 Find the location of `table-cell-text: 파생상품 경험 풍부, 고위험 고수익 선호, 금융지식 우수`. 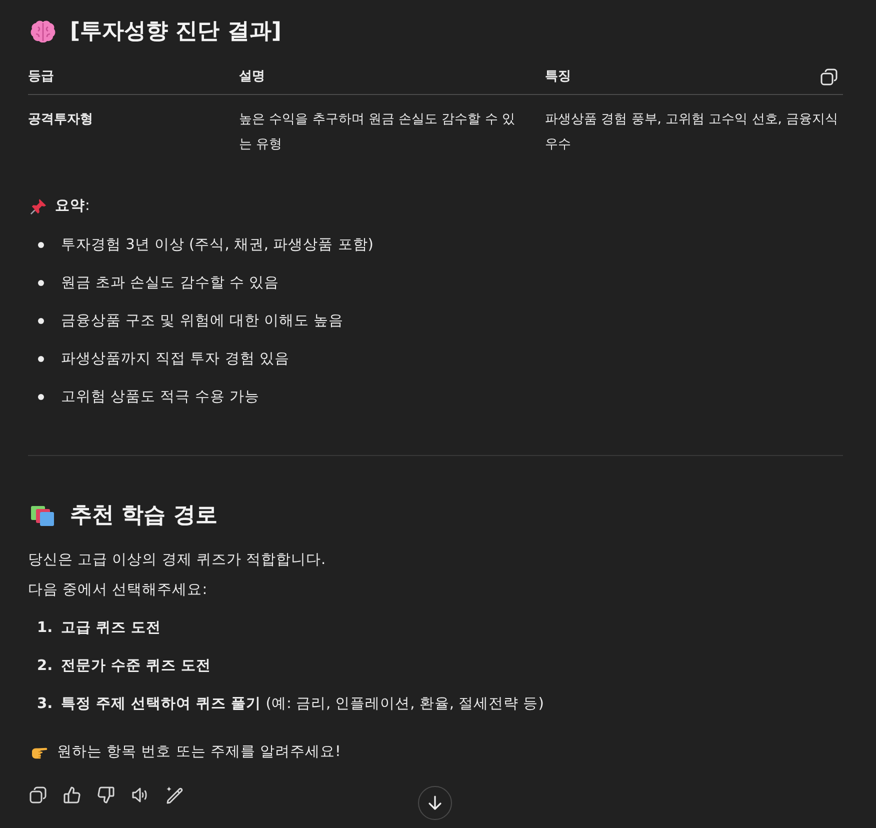

table-cell-text: 파생상품 경험 풍부, 고위험 고수익 선호, 금융지식 우수 is located at coordinates (692, 132).